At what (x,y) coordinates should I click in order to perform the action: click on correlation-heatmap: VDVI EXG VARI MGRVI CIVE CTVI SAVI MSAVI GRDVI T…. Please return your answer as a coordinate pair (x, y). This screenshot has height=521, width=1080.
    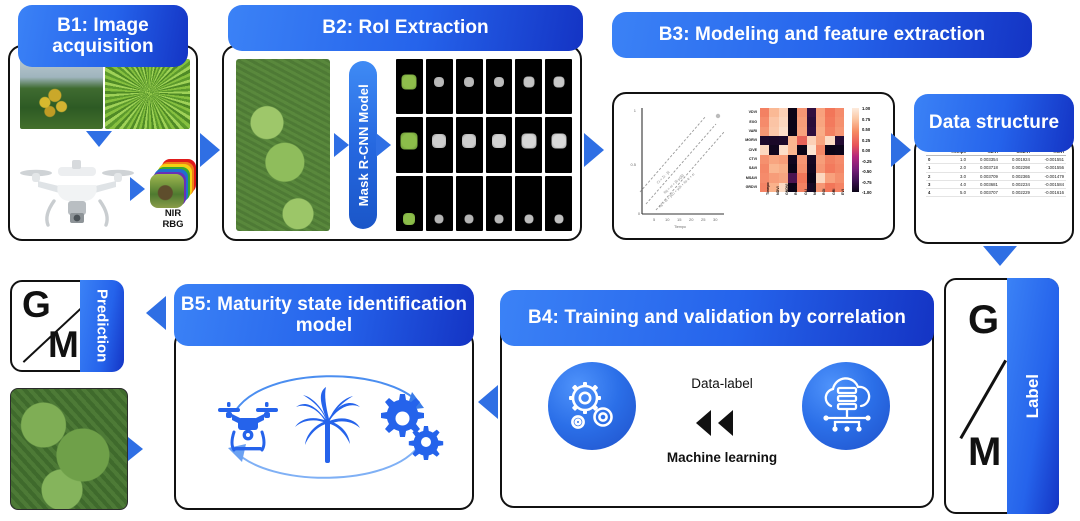
    Looking at the image, I should click on (809, 168).